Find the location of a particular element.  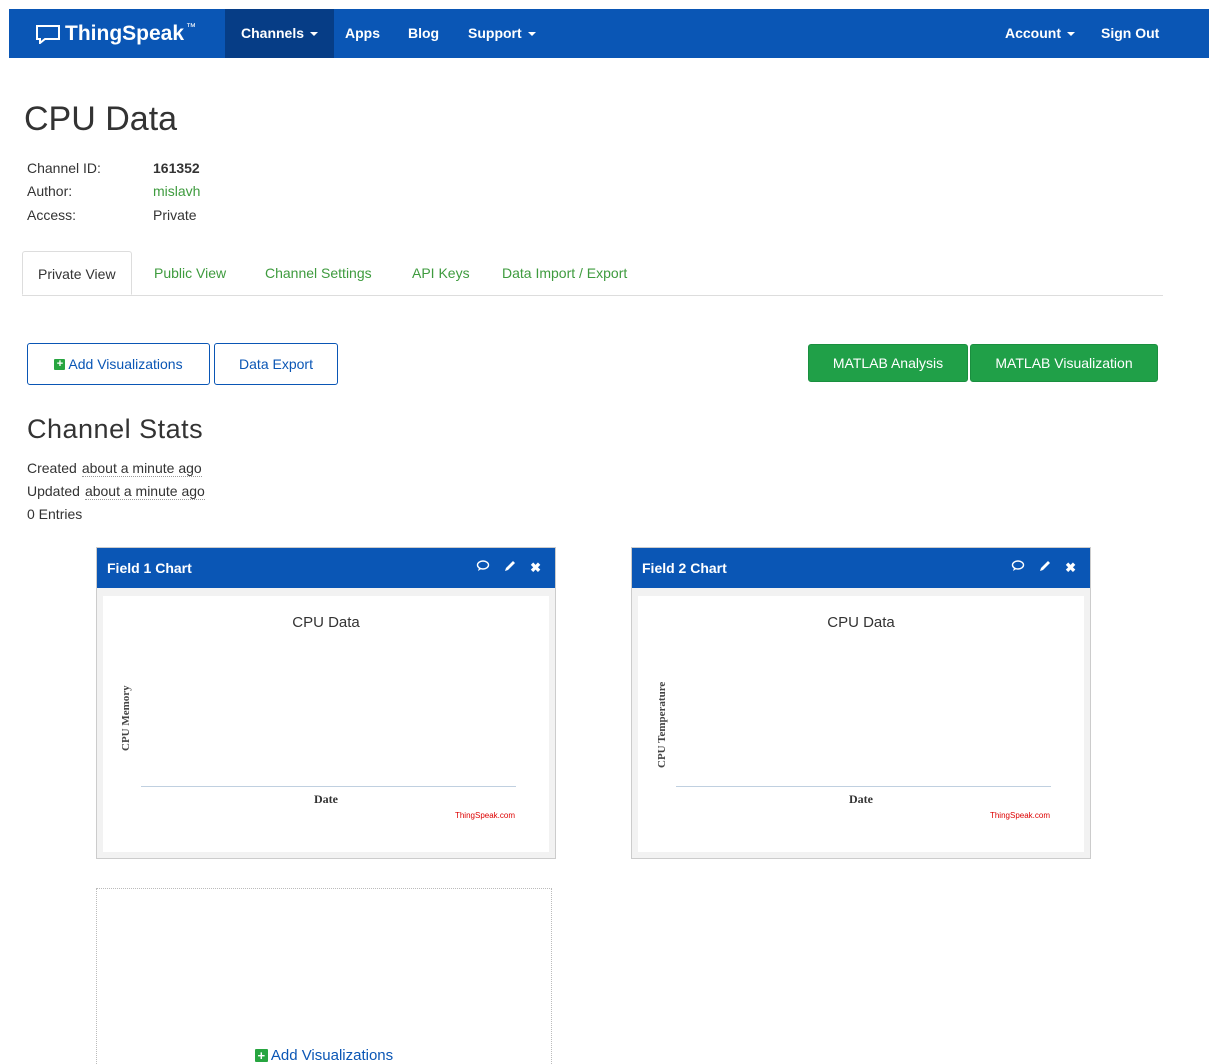

nav-account: Account is located at coordinates (1040, 33).